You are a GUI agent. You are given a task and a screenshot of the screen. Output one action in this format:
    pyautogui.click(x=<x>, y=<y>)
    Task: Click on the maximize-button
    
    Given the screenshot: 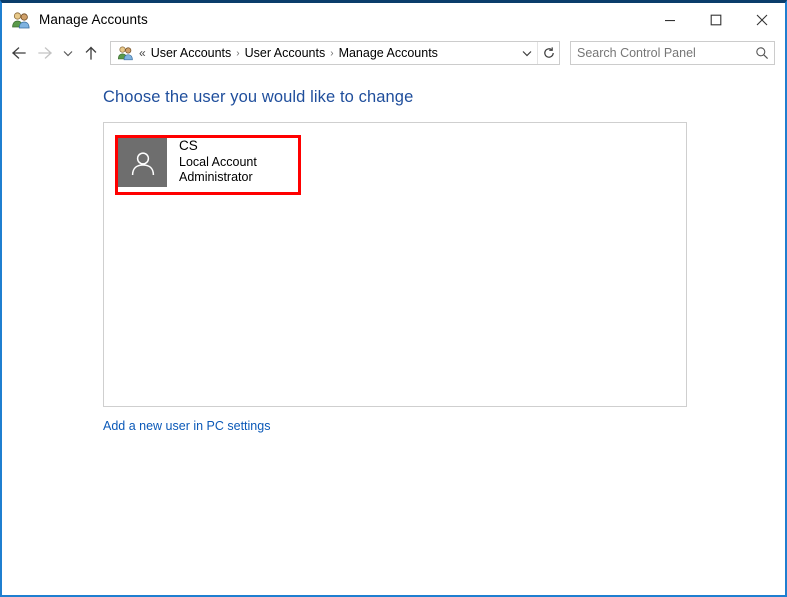 What is the action you would take?
    pyautogui.click(x=716, y=19)
    